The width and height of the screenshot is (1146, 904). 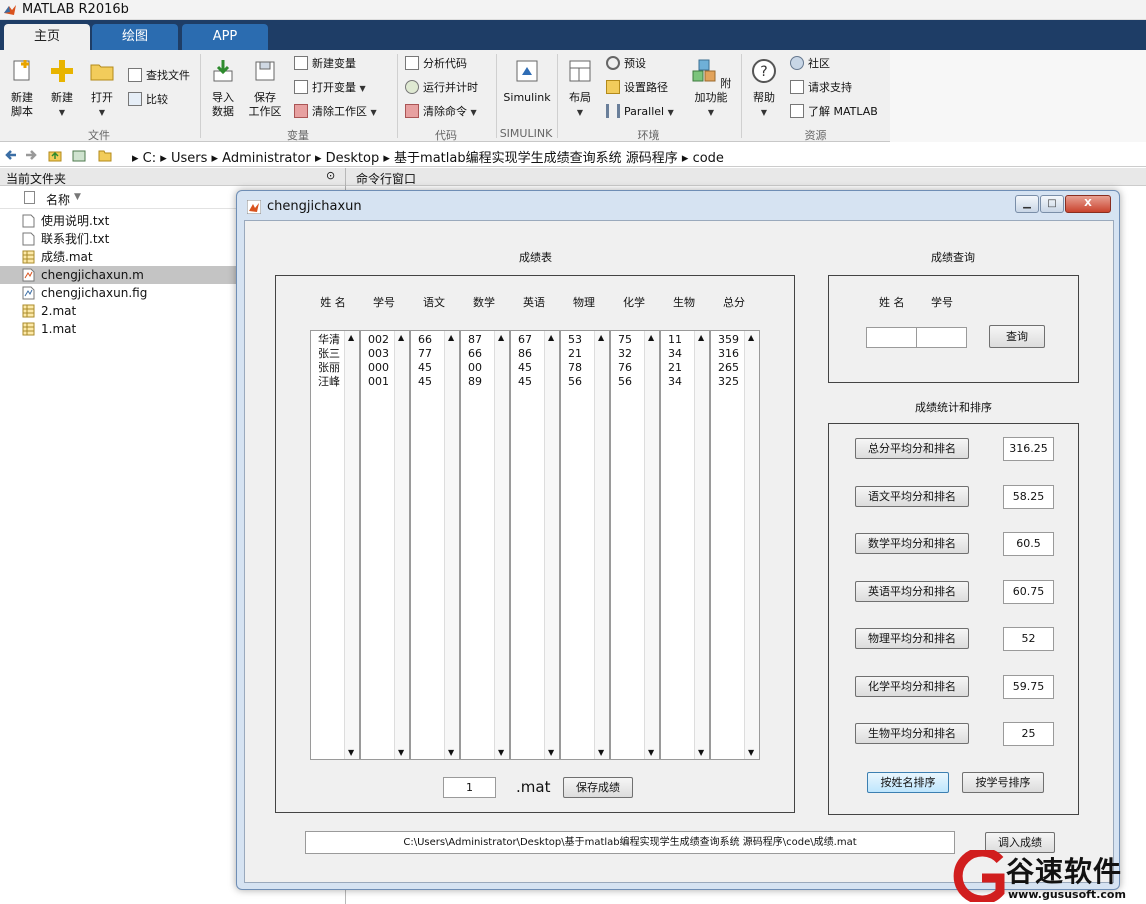 I want to click on breadcrumb-item: Desktop, so click(x=353, y=158).